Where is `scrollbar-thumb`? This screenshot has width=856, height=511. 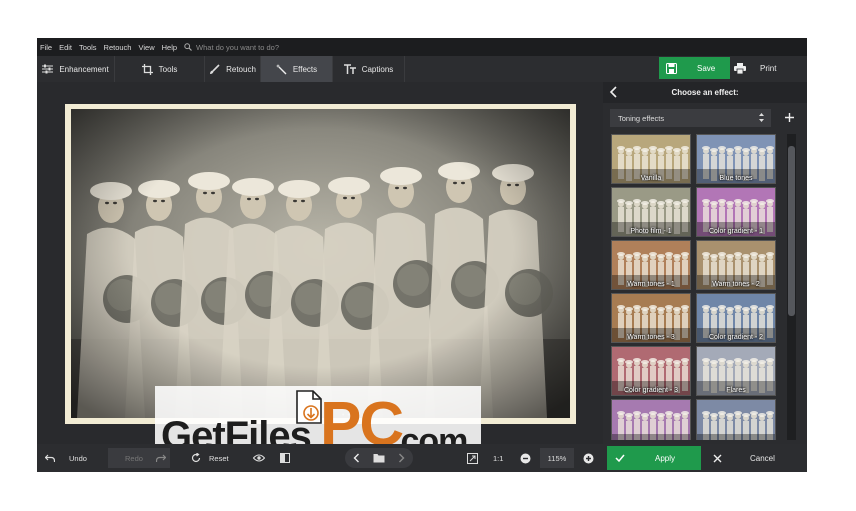 scrollbar-thumb is located at coordinates (791, 231).